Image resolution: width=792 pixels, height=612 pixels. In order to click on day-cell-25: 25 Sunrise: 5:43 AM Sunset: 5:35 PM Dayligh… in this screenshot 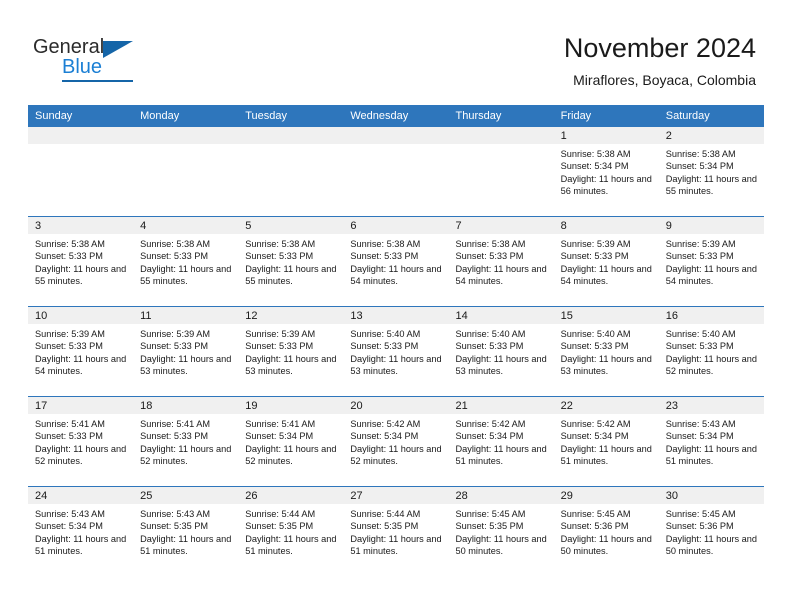, I will do `click(186, 531)`.